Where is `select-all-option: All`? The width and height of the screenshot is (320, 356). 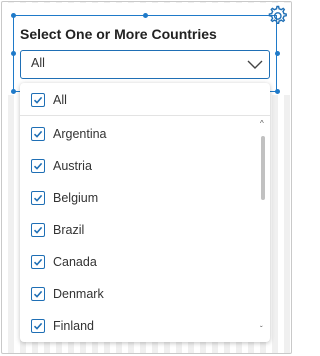
select-all-option: All is located at coordinates (145, 99).